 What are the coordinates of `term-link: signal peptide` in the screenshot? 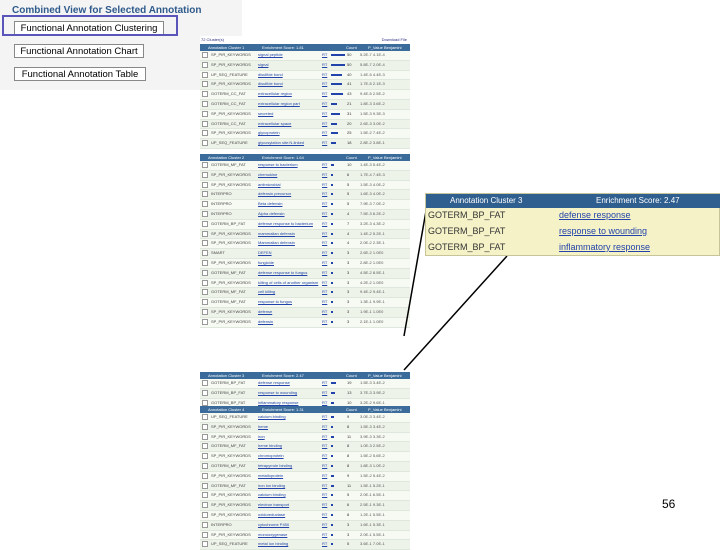 It's located at (270, 54).